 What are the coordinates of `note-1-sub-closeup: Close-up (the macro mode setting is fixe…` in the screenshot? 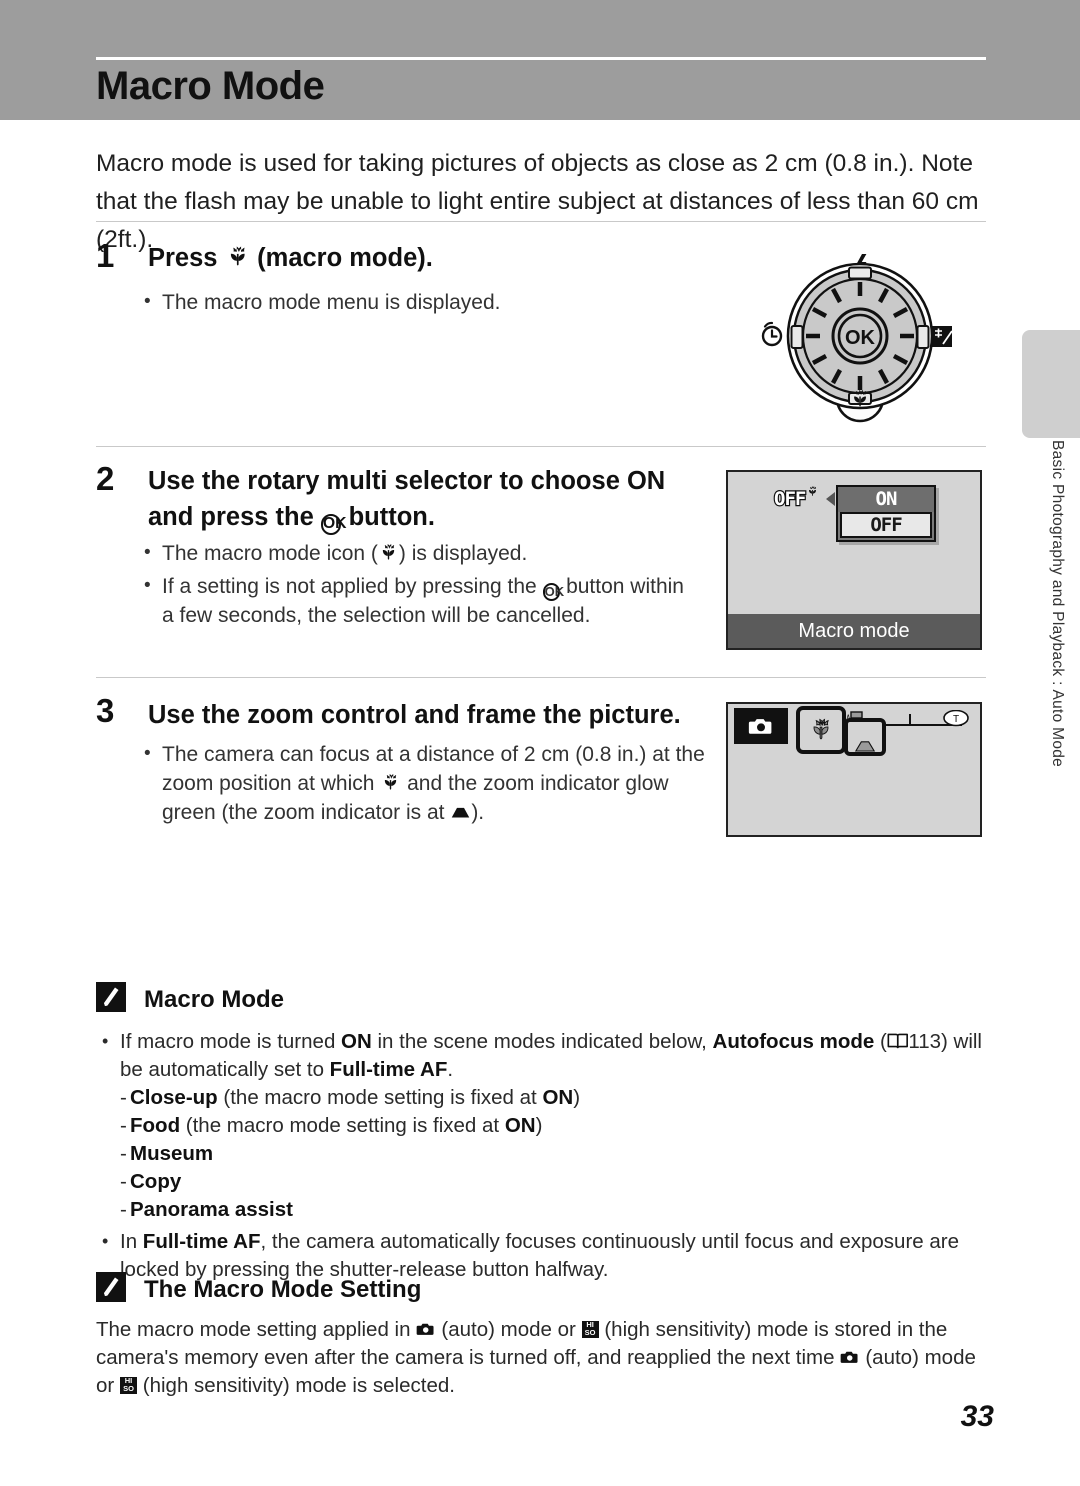 It's located at (541, 1098).